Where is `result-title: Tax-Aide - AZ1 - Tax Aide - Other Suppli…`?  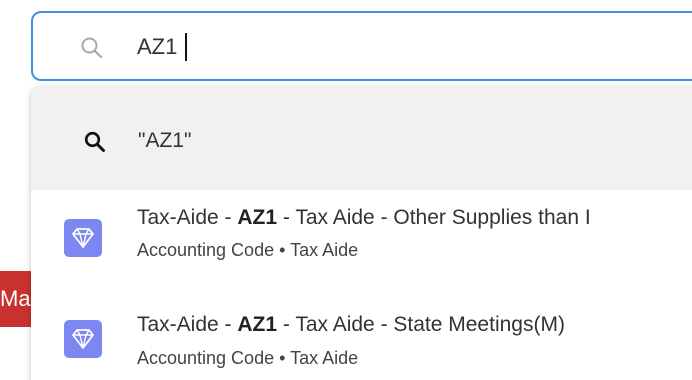 result-title: Tax-Aide - AZ1 - Tax Aide - Other Suppli… is located at coordinates (364, 217).